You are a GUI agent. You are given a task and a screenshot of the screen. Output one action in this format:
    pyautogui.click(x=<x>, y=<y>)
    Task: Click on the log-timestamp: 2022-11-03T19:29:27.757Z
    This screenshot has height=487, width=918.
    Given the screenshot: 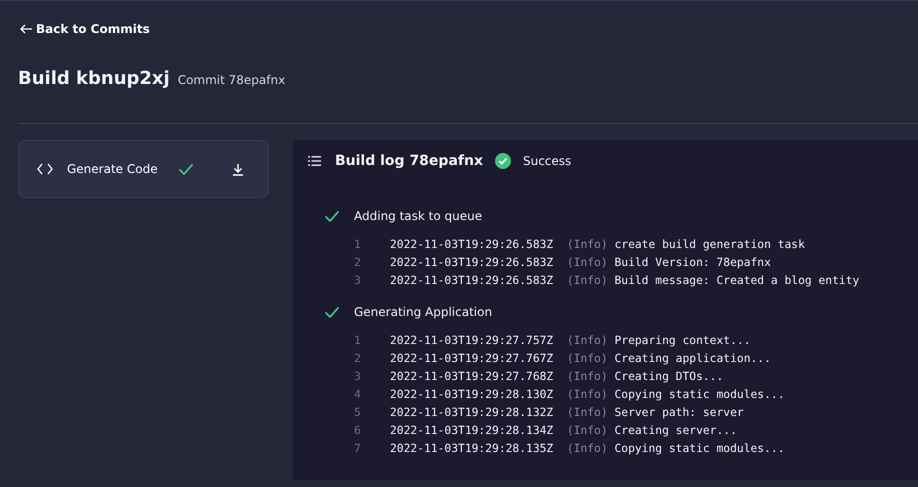 What is the action you would take?
    pyautogui.click(x=472, y=341)
    